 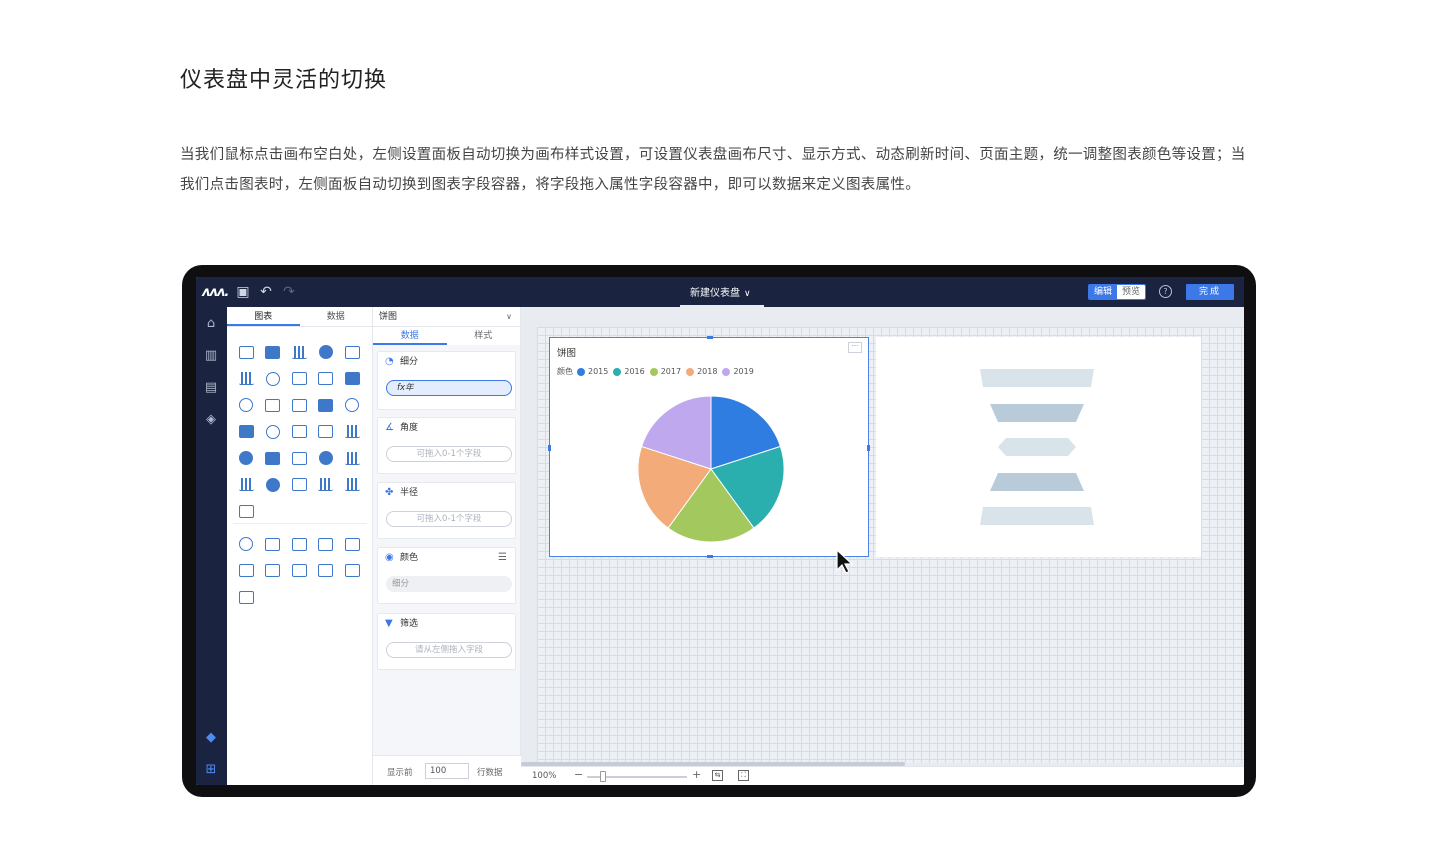 I want to click on input-control-icon, so click(x=299, y=544).